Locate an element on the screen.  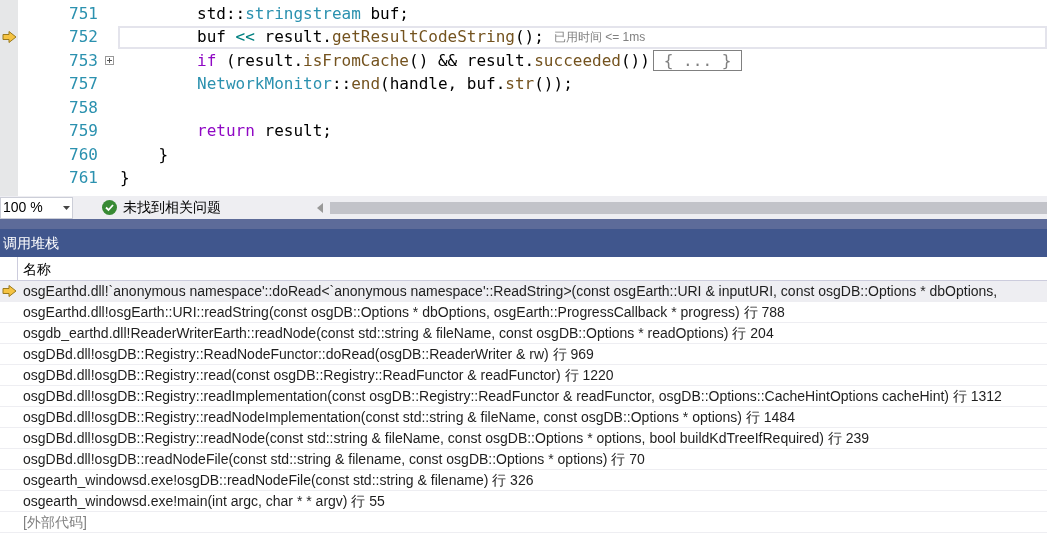
expand-icon is located at coordinates (109, 61).